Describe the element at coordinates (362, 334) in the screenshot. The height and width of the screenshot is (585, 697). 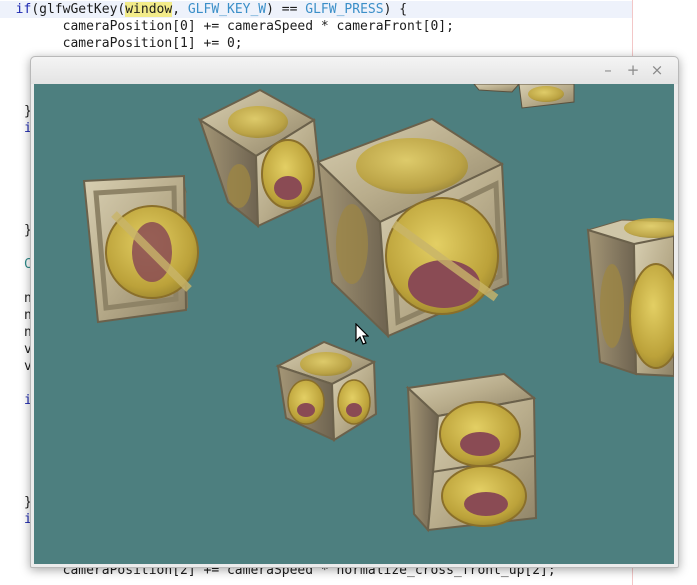
I see `mouse-cursor-icon` at that location.